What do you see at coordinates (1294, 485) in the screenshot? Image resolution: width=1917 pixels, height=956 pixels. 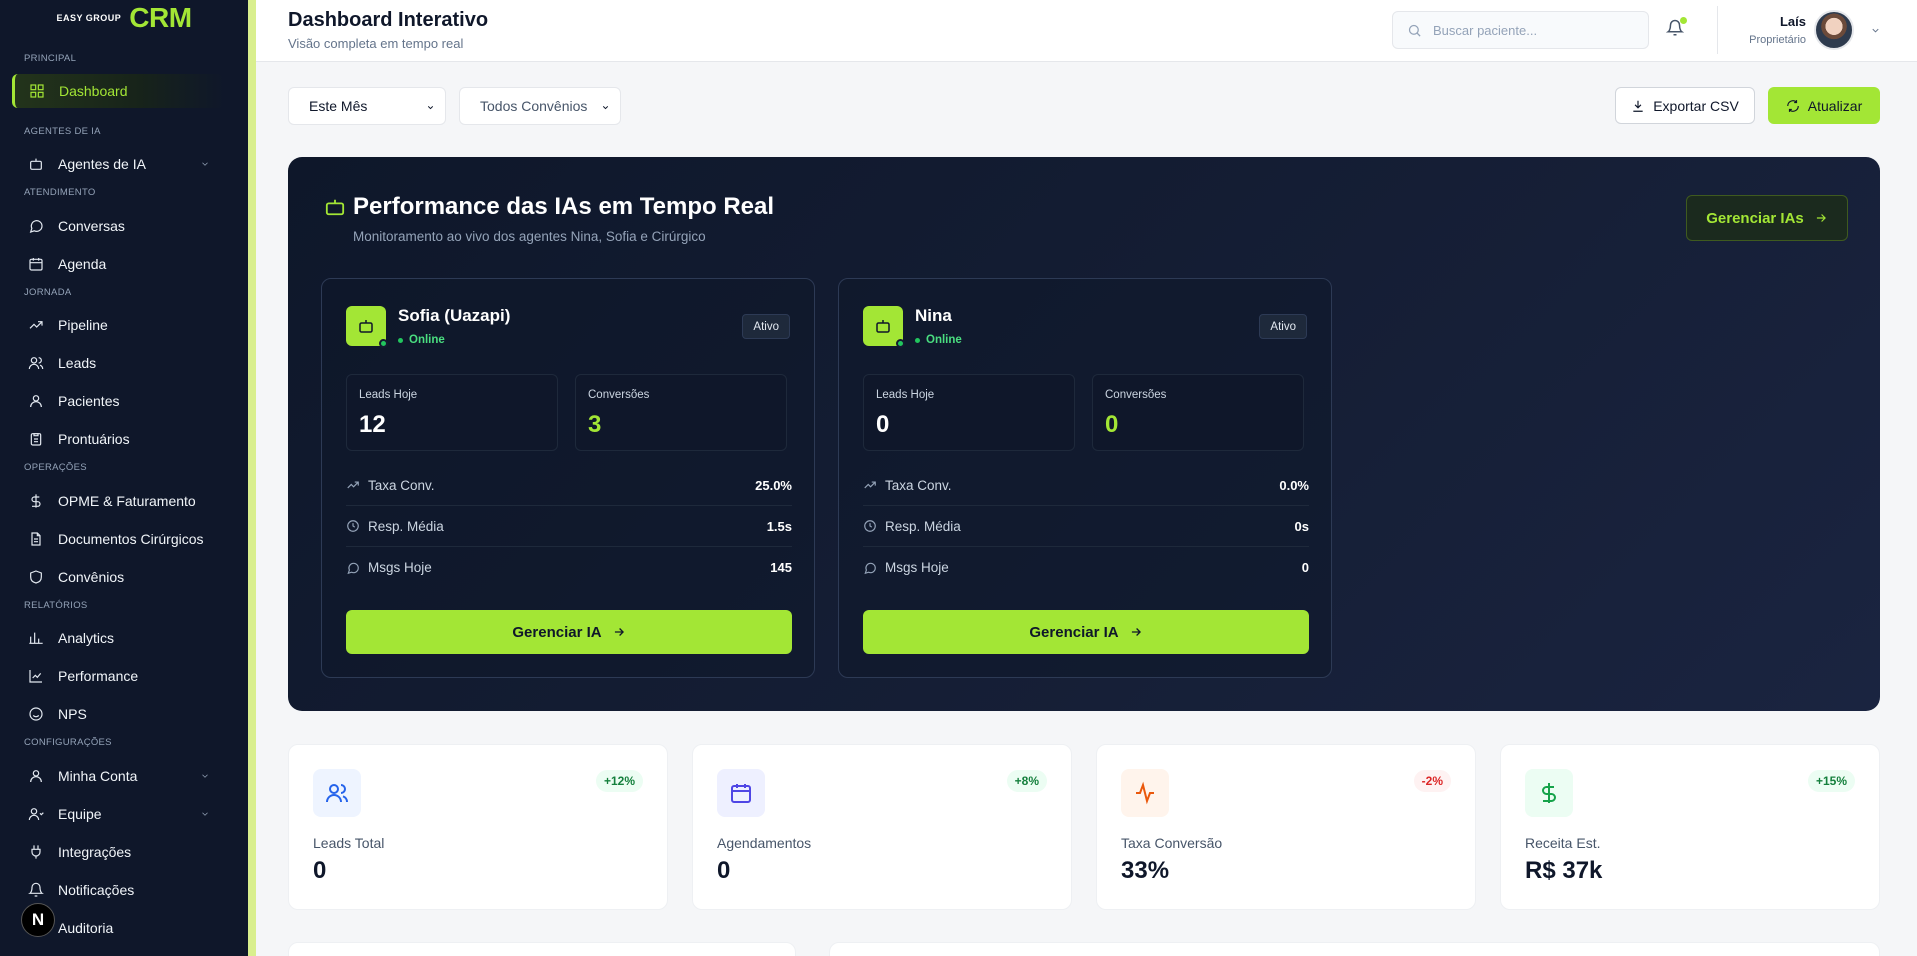 I see `metric-value: 0.0%` at bounding box center [1294, 485].